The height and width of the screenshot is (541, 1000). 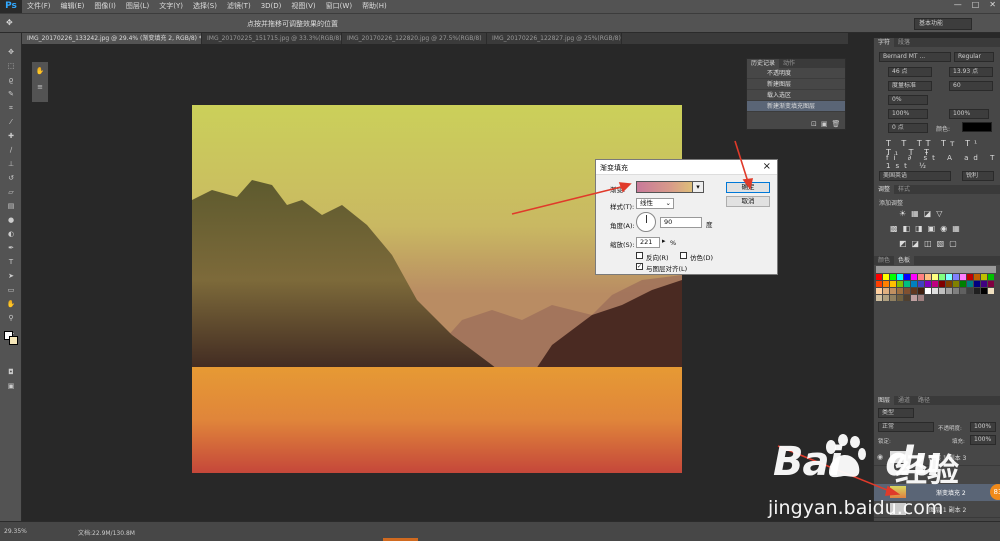 What do you see at coordinates (882, 483) in the screenshot?
I see `baidu-watermark: Bai du 经验 jingyan.baidu.com` at bounding box center [882, 483].